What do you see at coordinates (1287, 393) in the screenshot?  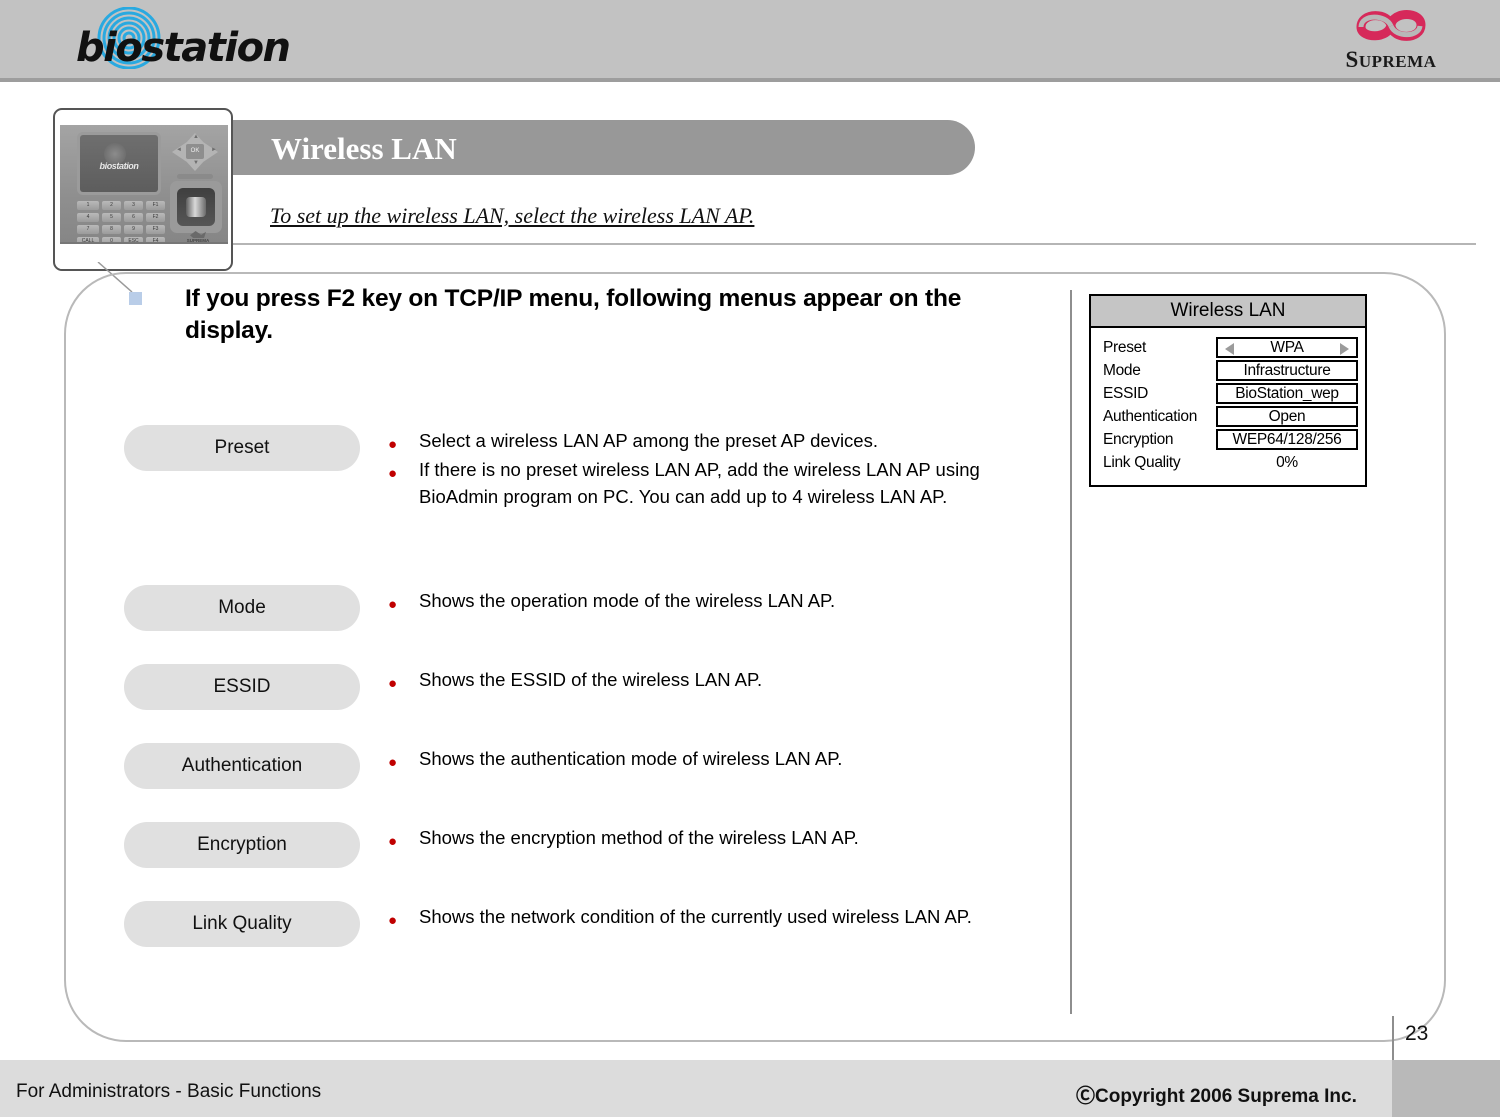 I see `lcd-row-value-essid: BioStation_wep` at bounding box center [1287, 393].